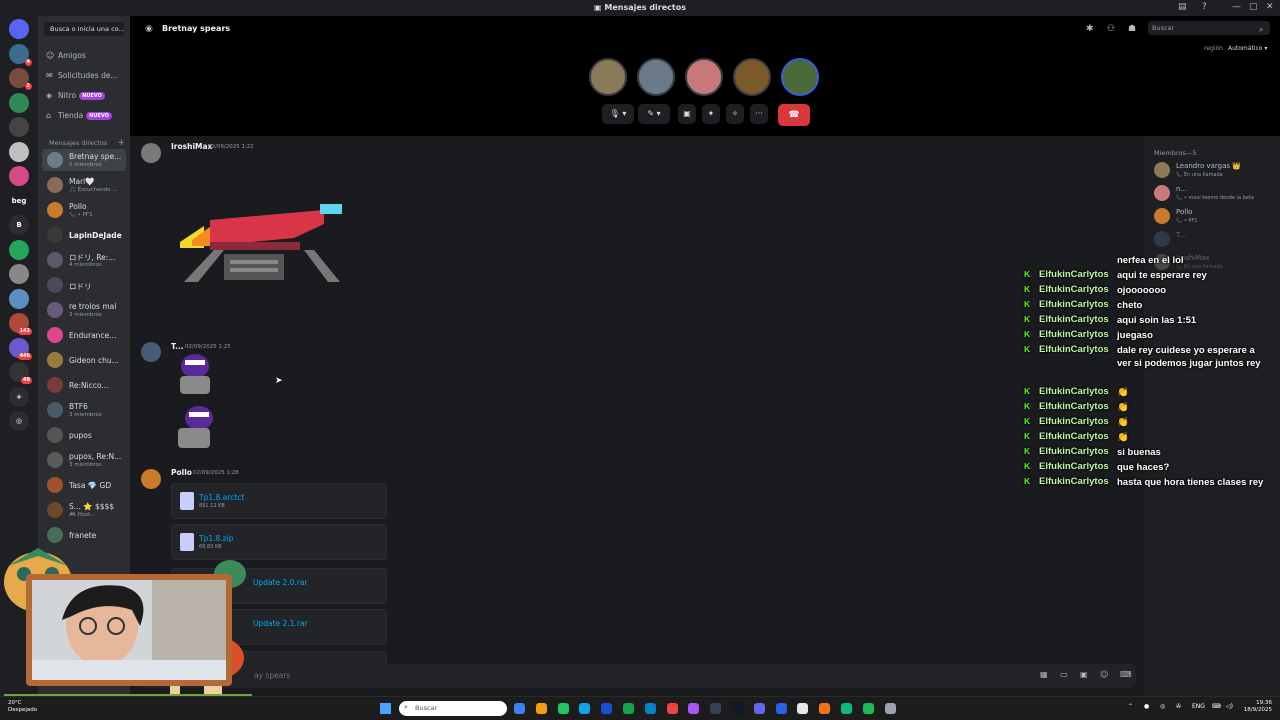 Image resolution: width=1280 pixels, height=720 pixels. Describe the element at coordinates (1198, 706) in the screenshot. I see `language-indicator: ENG` at that location.